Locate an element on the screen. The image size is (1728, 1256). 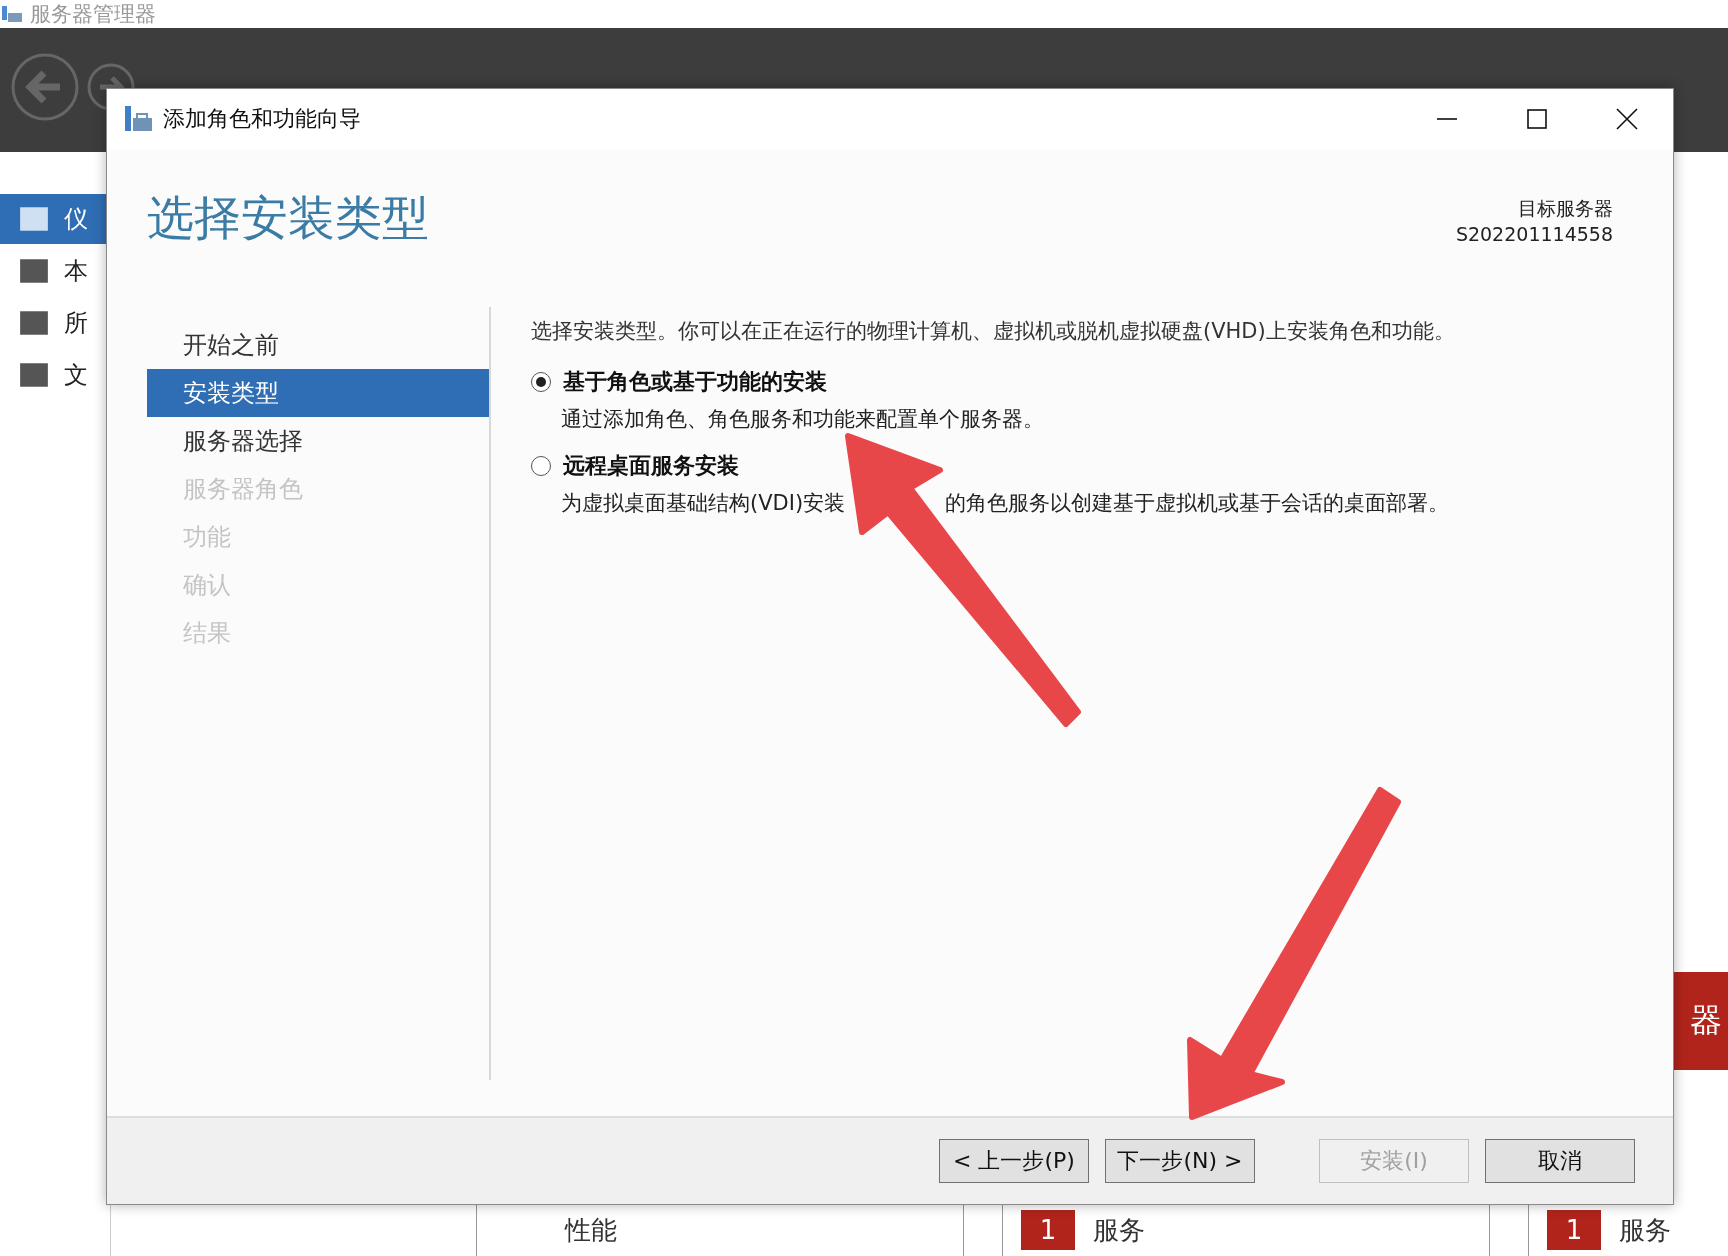
option-label: 远程桌面服务安装 is located at coordinates (651, 466).